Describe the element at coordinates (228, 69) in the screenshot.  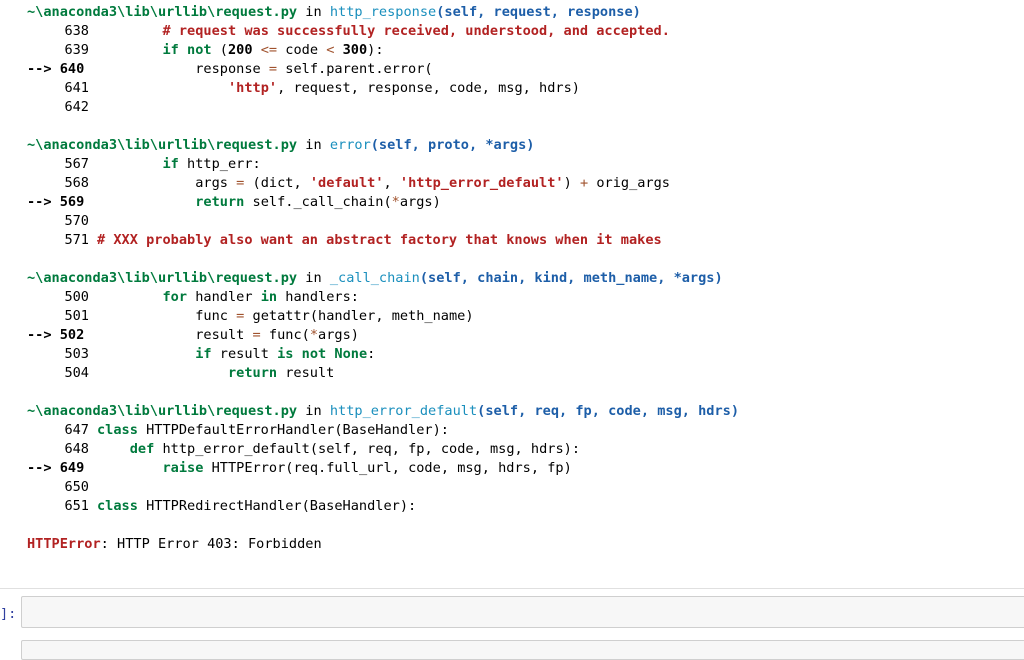
I see `code-identifier: response` at that location.